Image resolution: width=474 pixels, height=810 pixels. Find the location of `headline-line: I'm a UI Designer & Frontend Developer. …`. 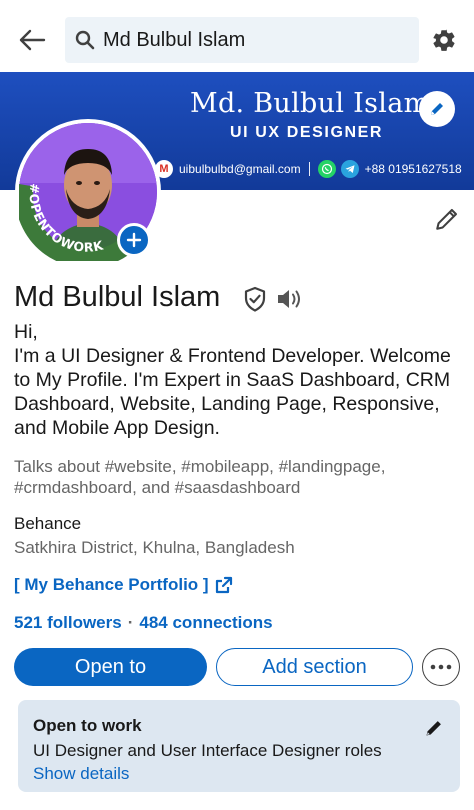

headline-line: I'm a UI Designer & Frontend Developer. … is located at coordinates (232, 356).